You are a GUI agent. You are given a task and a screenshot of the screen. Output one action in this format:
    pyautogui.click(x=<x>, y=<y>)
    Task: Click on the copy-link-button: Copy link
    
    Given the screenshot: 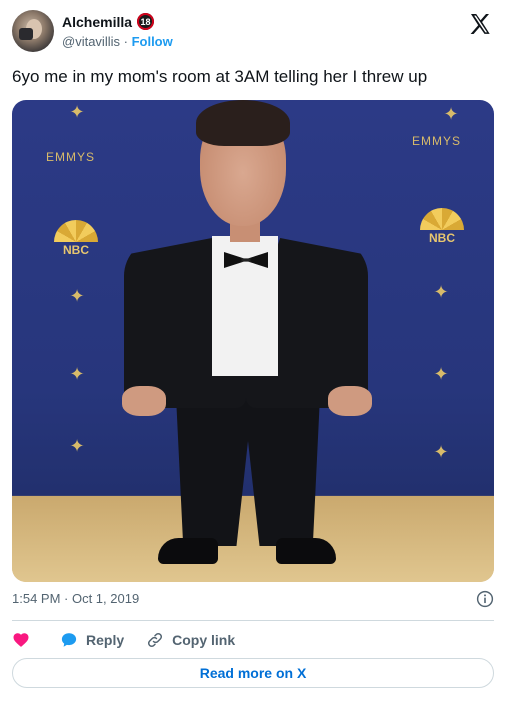 What is the action you would take?
    pyautogui.click(x=190, y=640)
    